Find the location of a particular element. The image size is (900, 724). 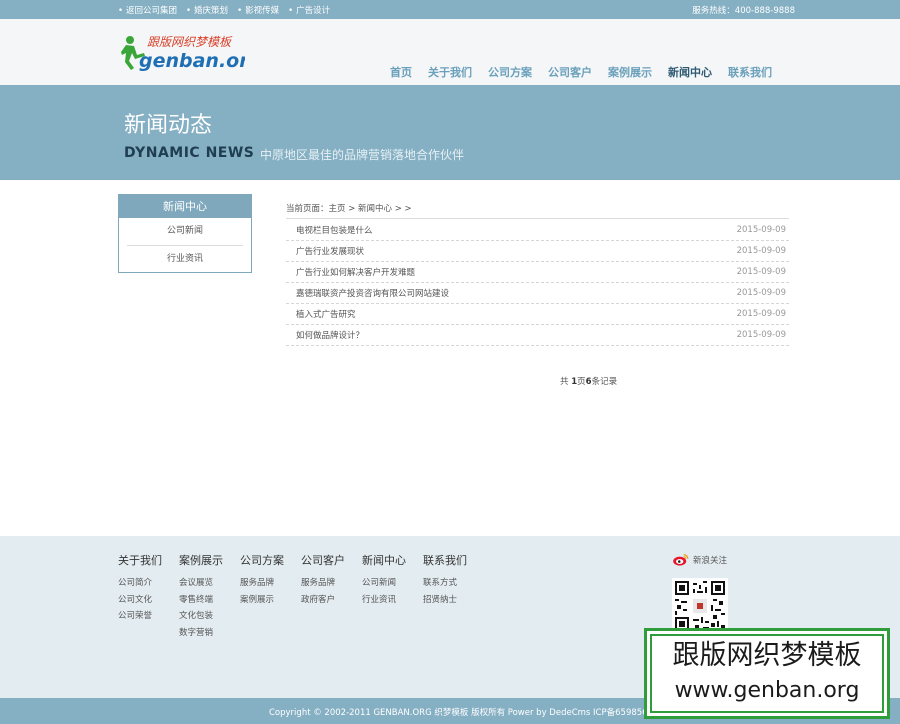

footer-column: 案例展示 会议展览 零售终端 文化包装 数字营销 is located at coordinates (209, 596).